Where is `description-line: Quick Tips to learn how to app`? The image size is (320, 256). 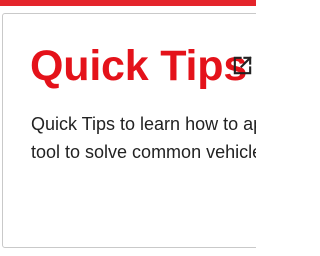 description-line: Quick Tips to learn how to app is located at coordinates (143, 124).